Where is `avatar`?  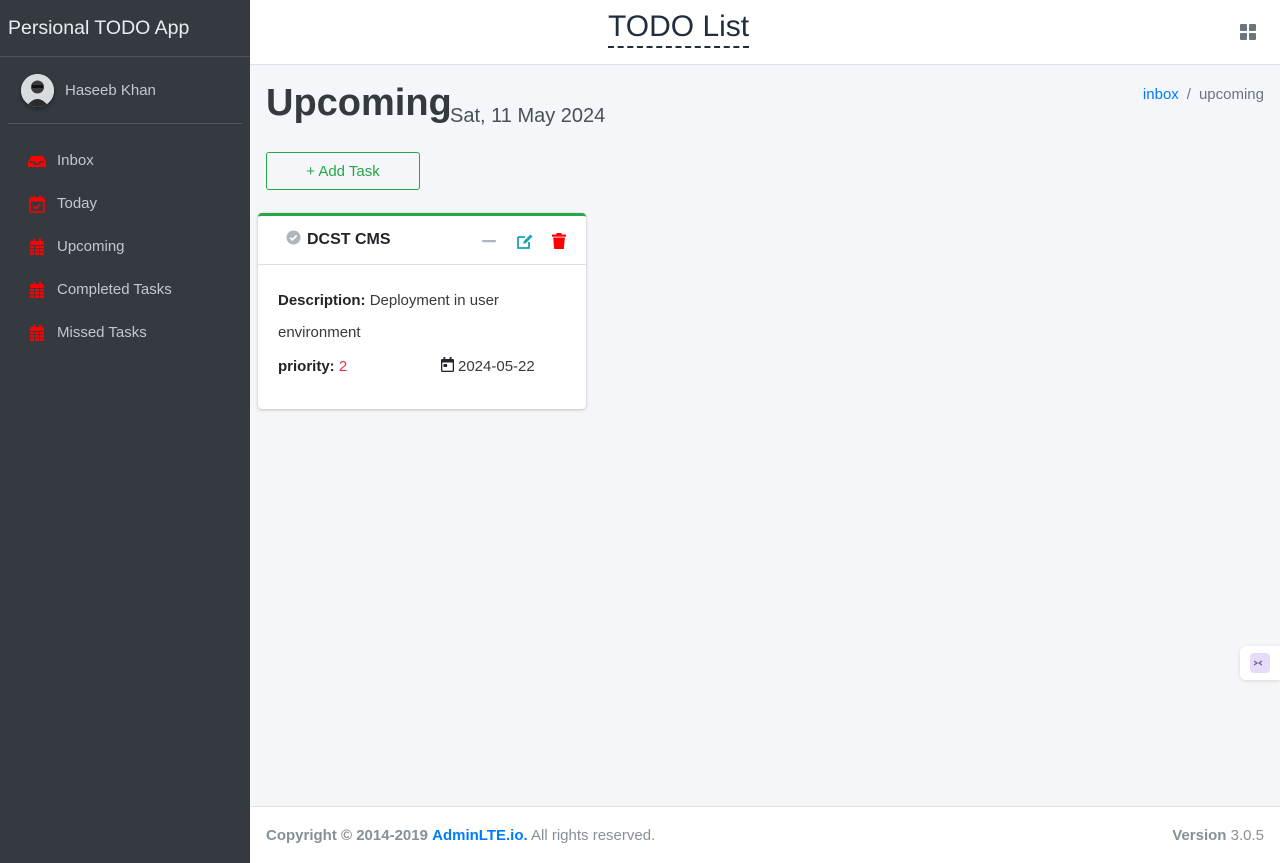
avatar is located at coordinates (37, 90).